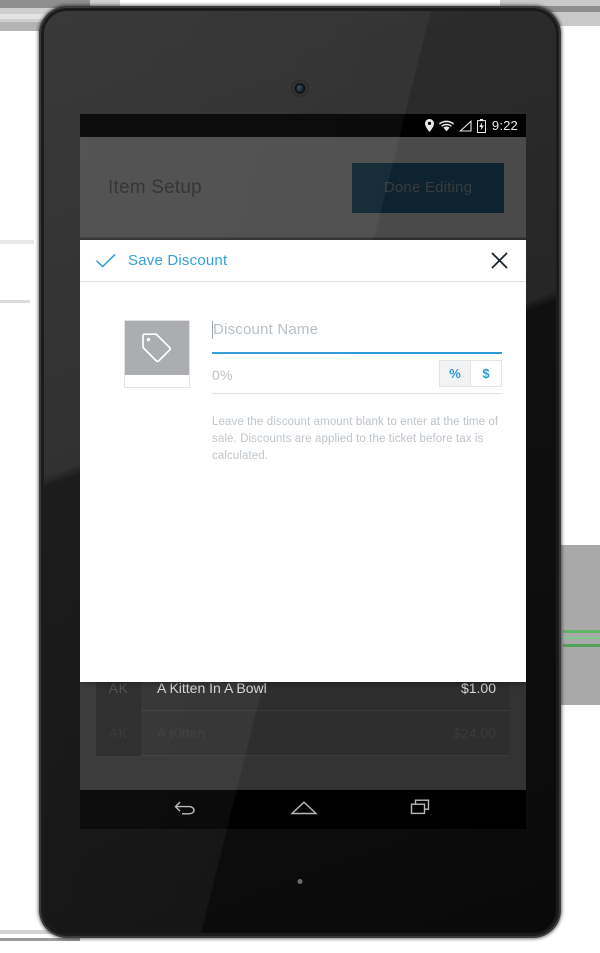  Describe the element at coordinates (455, 373) in the screenshot. I see `percent-toggle-button: %` at that location.